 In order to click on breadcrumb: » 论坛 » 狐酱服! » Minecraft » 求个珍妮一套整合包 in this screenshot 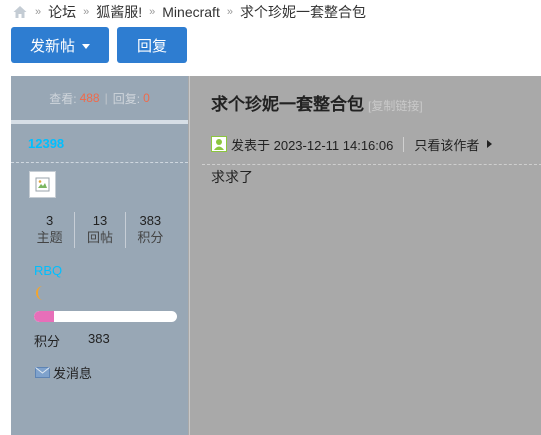, I will do `click(189, 12)`.